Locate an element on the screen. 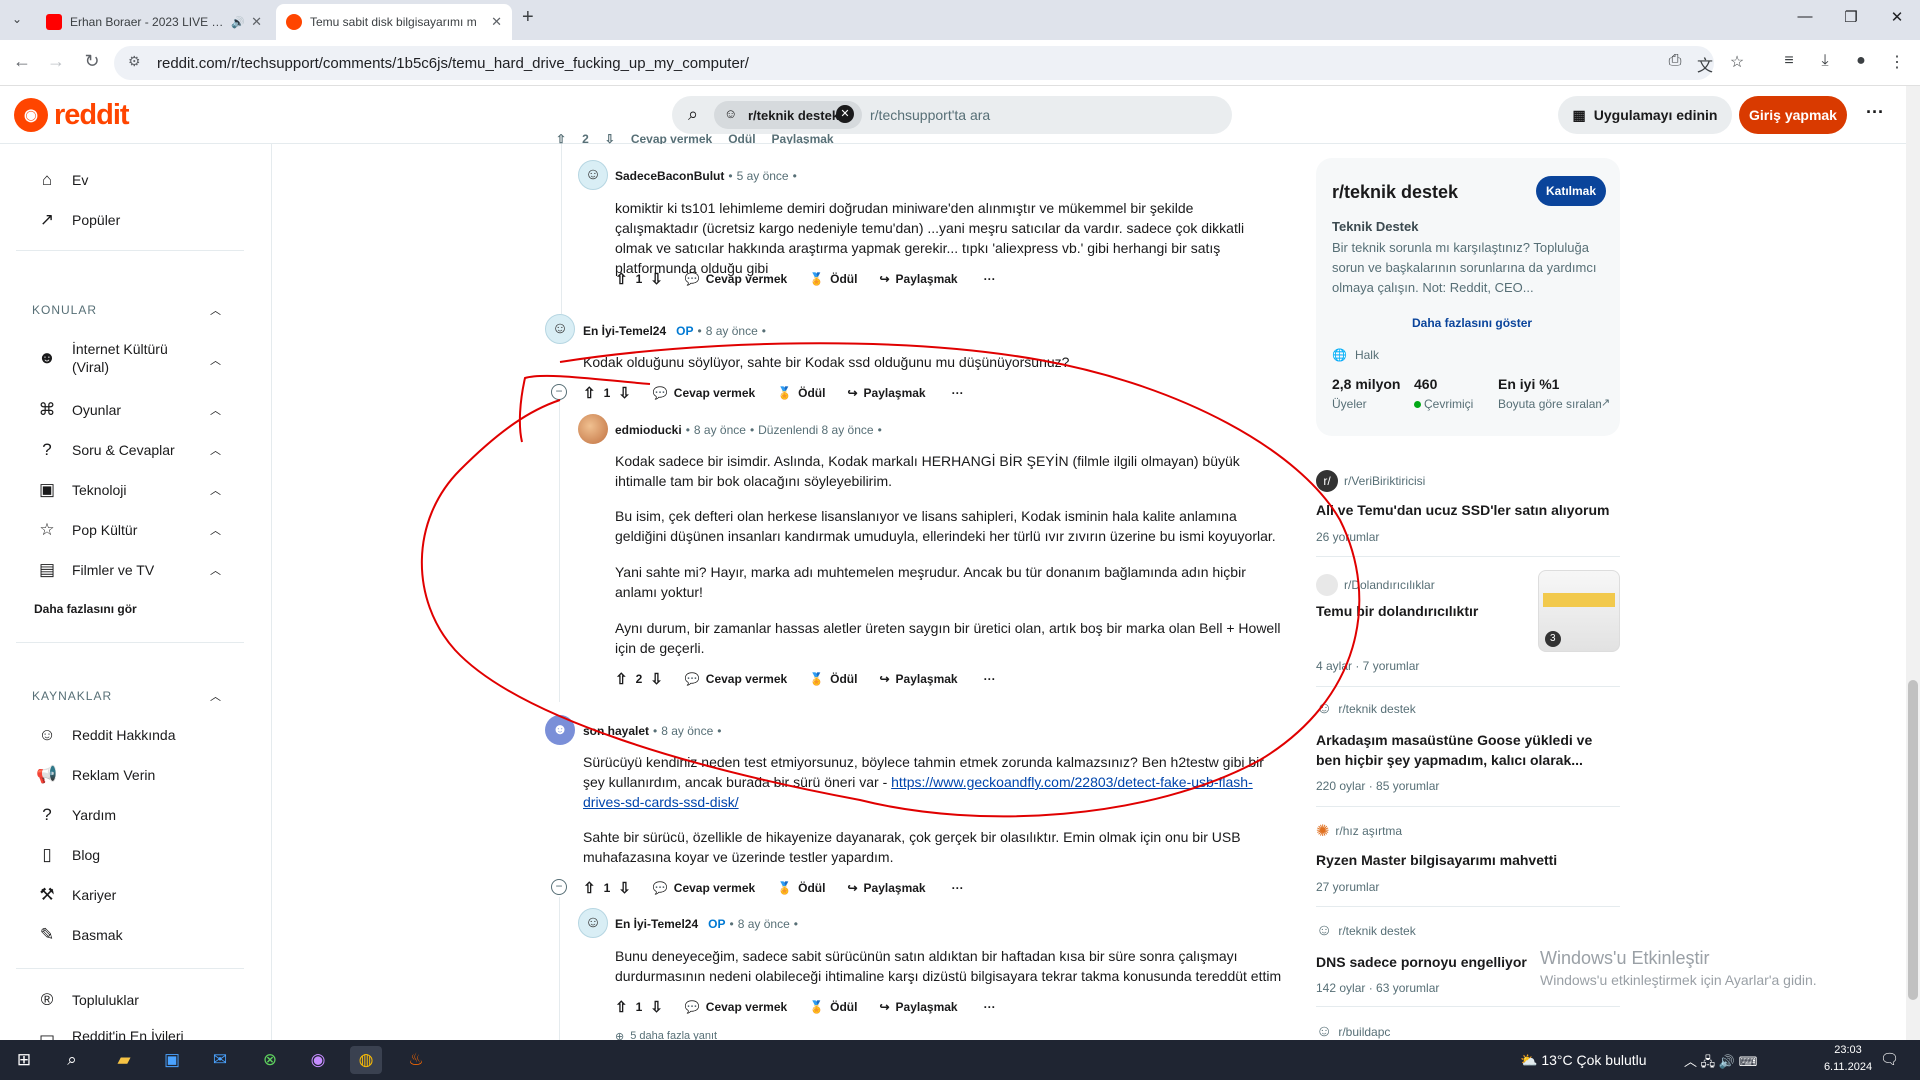 Image resolution: width=1920 pixels, height=1080 pixels. nav-topic-pop-culture: ☆ Pop Kültür is located at coordinates (86, 530).